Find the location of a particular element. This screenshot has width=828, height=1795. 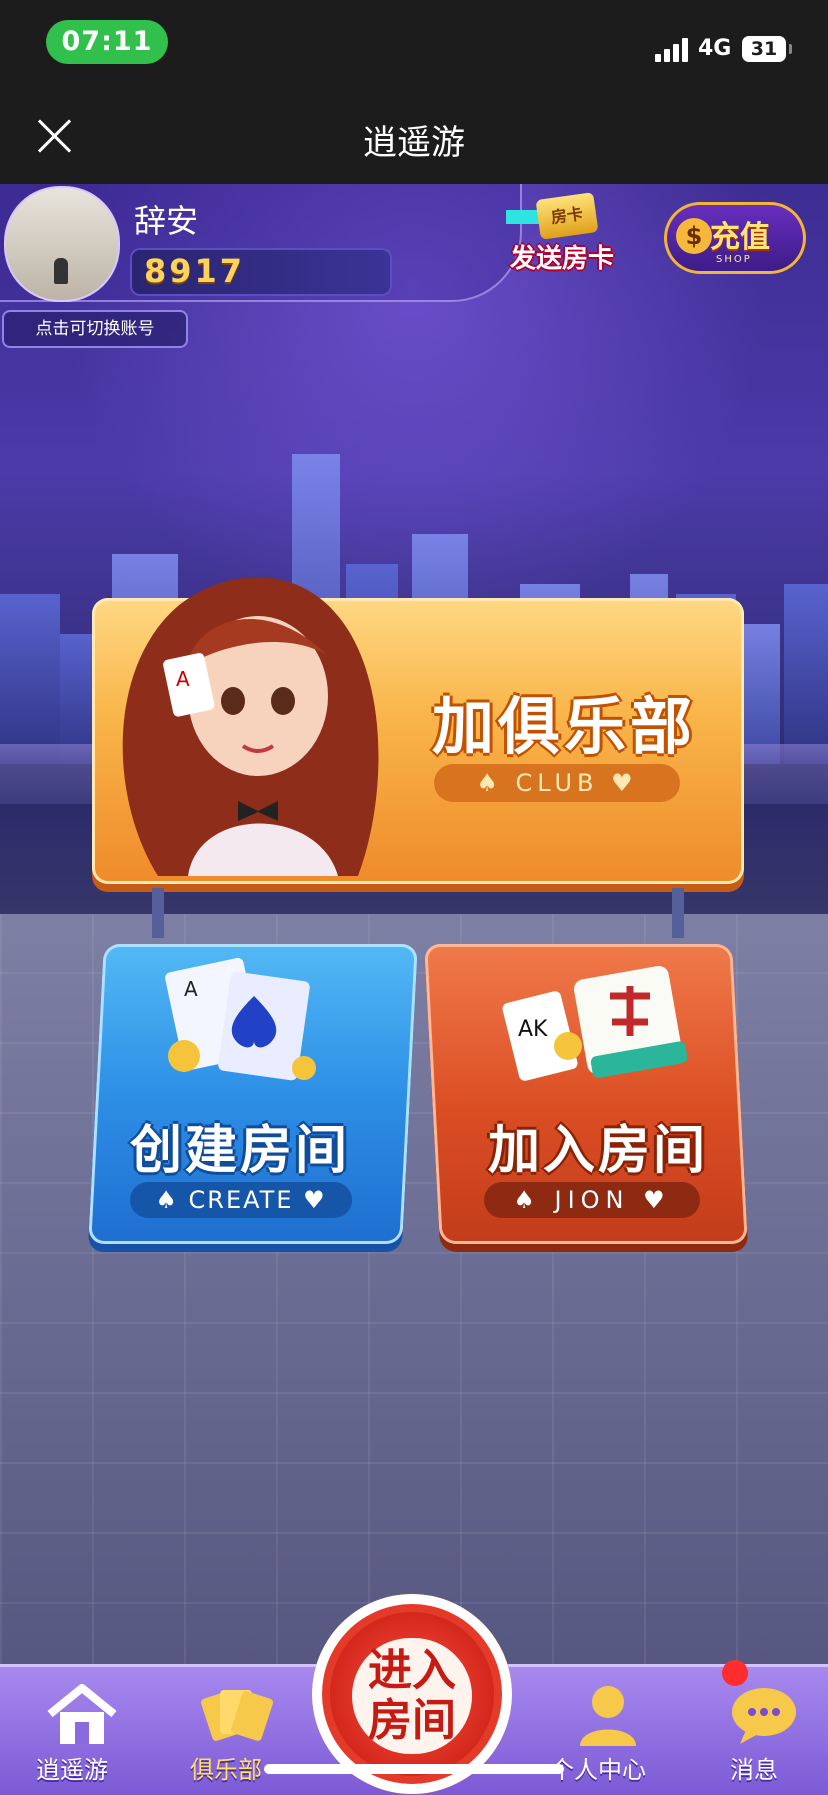

switch-account-button: 点击可切换账号 is located at coordinates (95, 329).